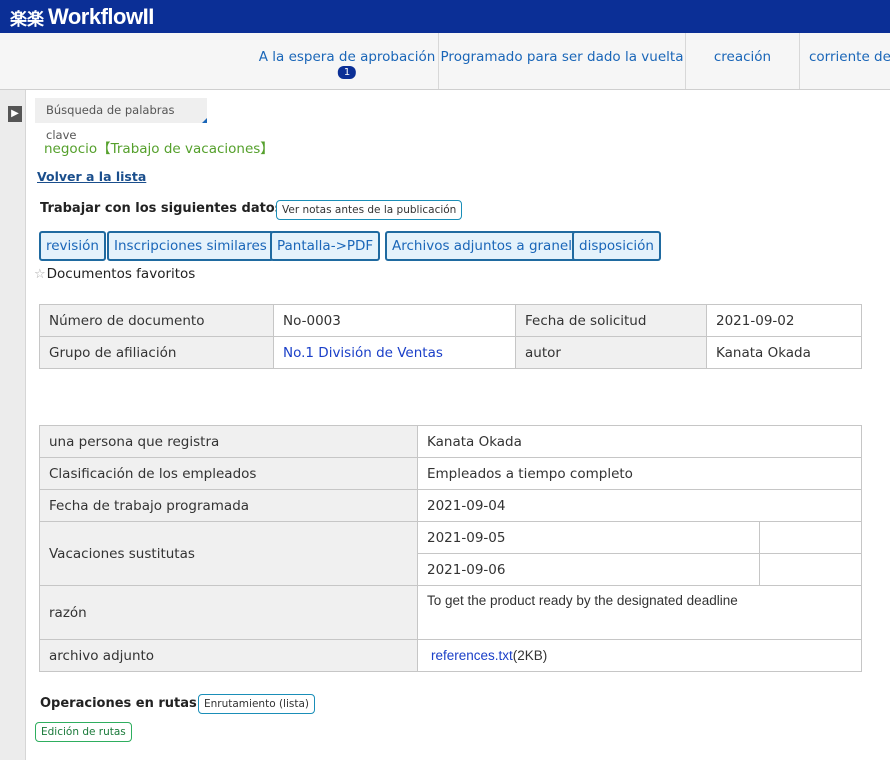 The height and width of the screenshot is (760, 890). I want to click on affiliation-group-label: Grupo de afiliación, so click(156, 352).